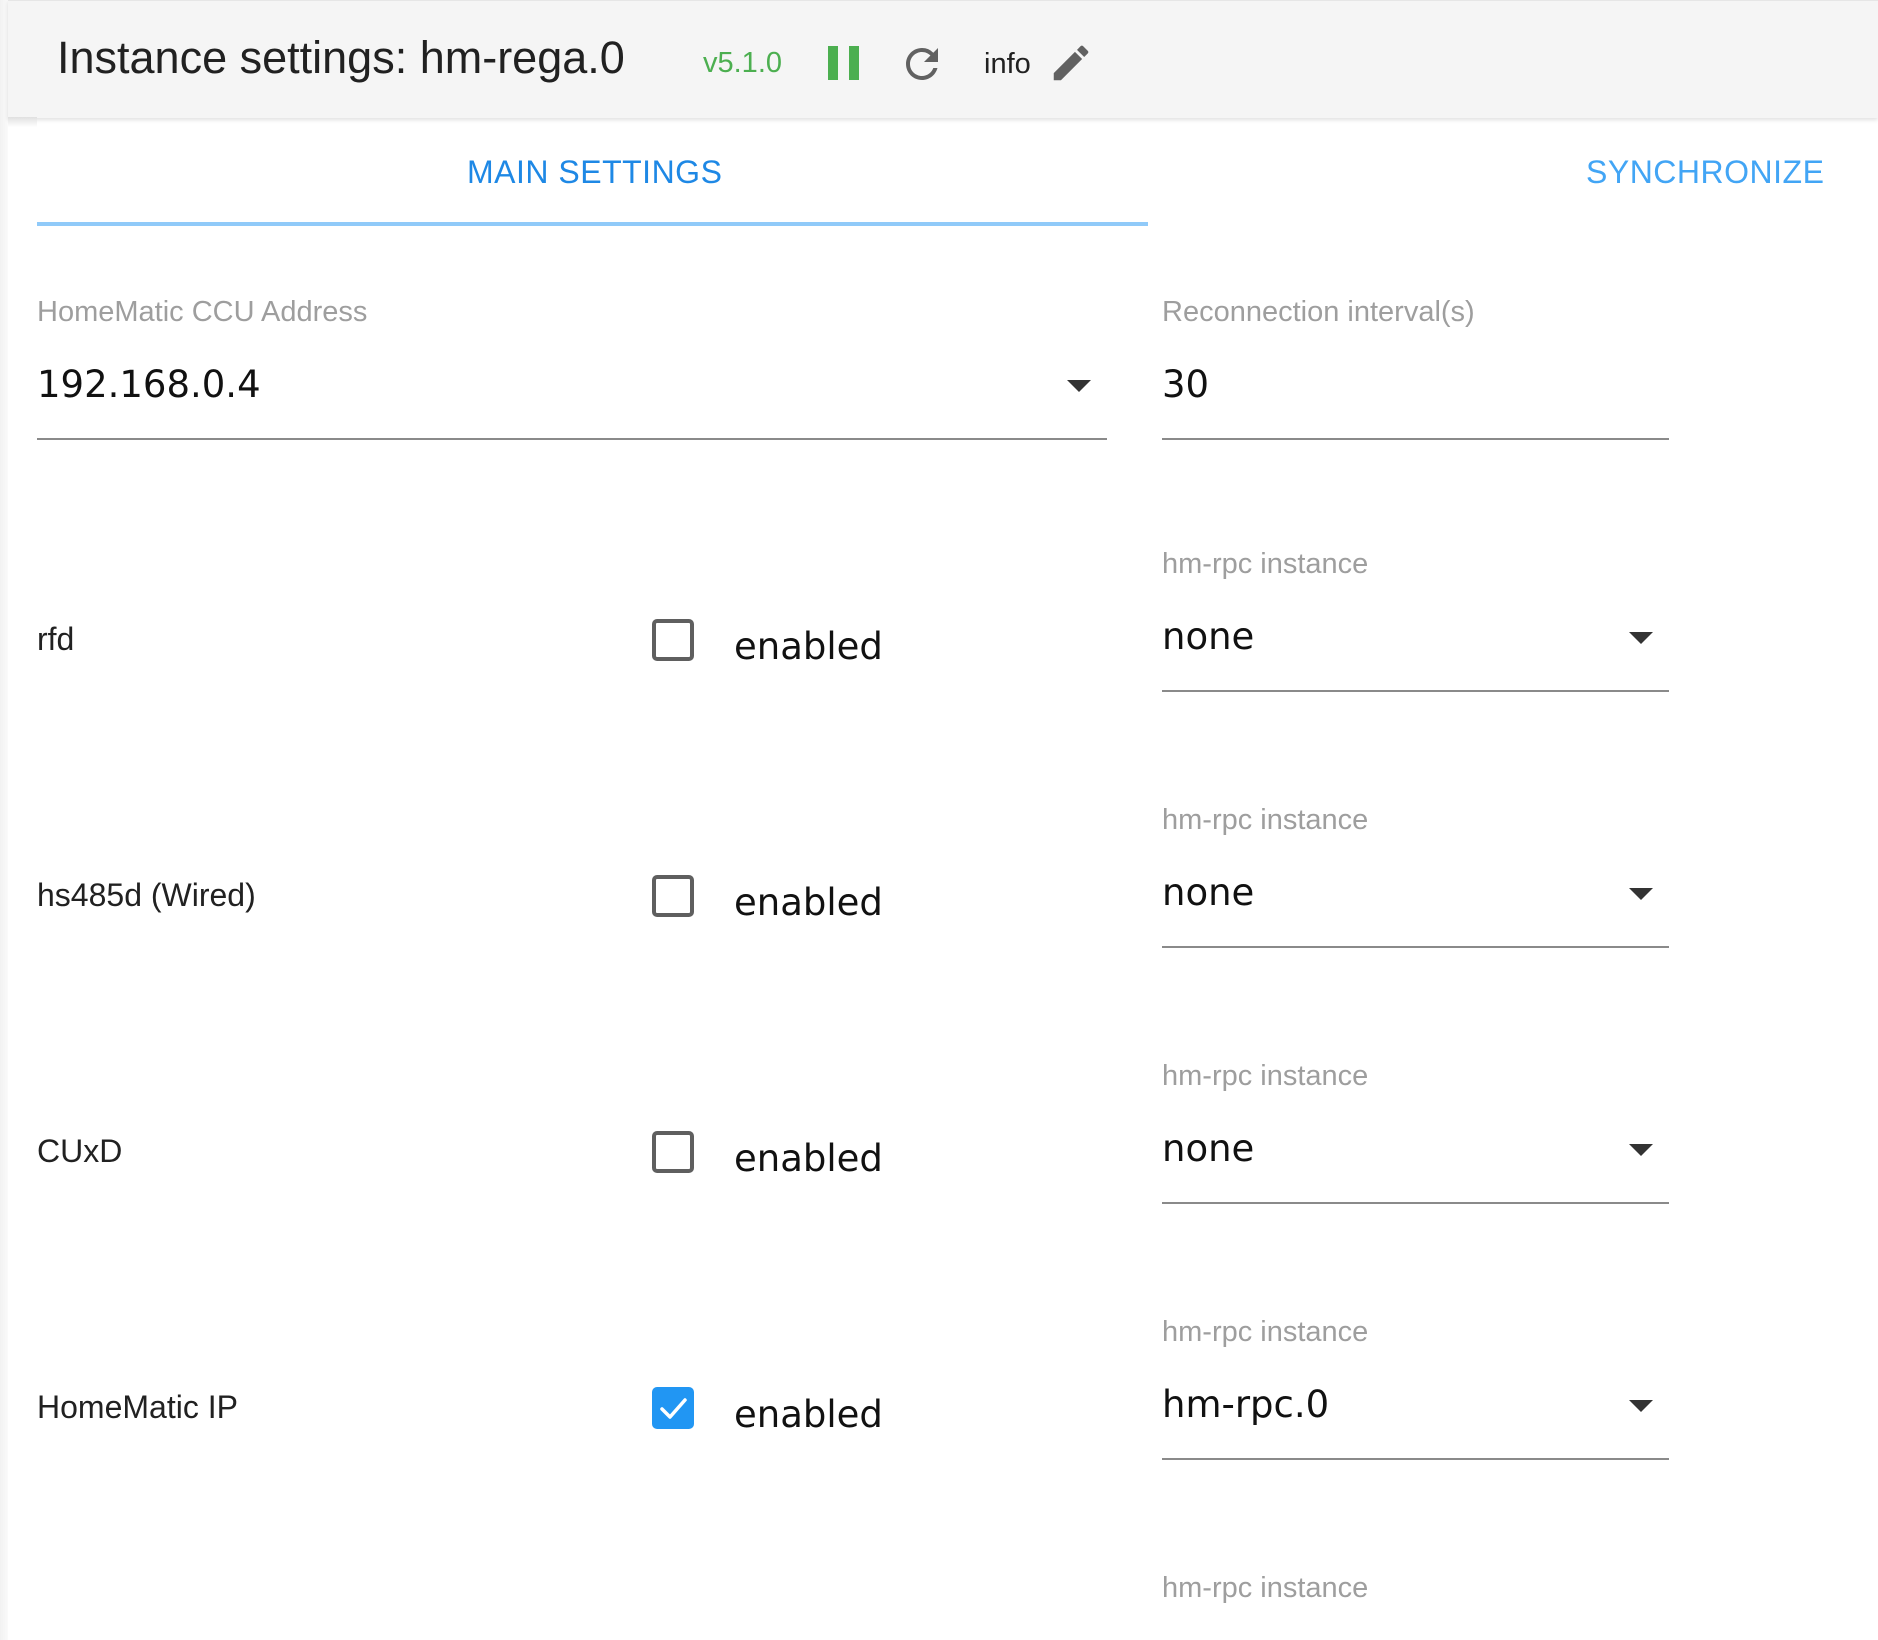 The width and height of the screenshot is (1878, 1640). I want to click on tab-synchronize: SYNCHRONIZE, so click(1705, 172).